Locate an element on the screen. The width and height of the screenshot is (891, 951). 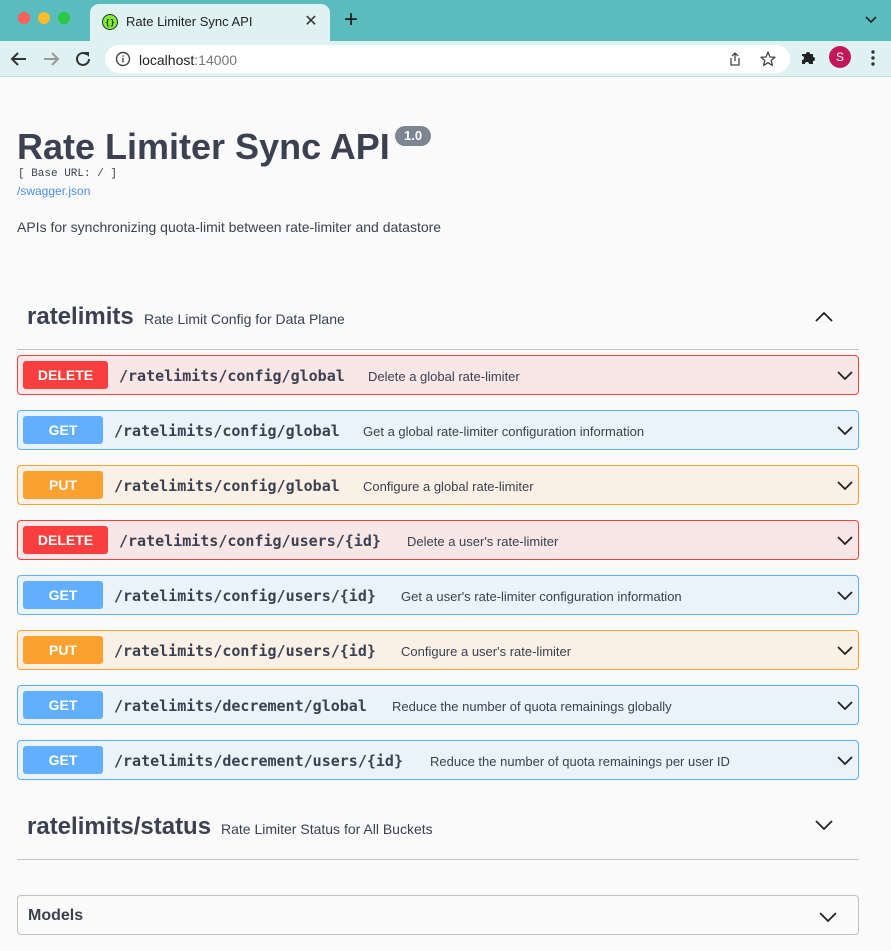
swagger-json-link: /swagger.json is located at coordinates (53, 191).